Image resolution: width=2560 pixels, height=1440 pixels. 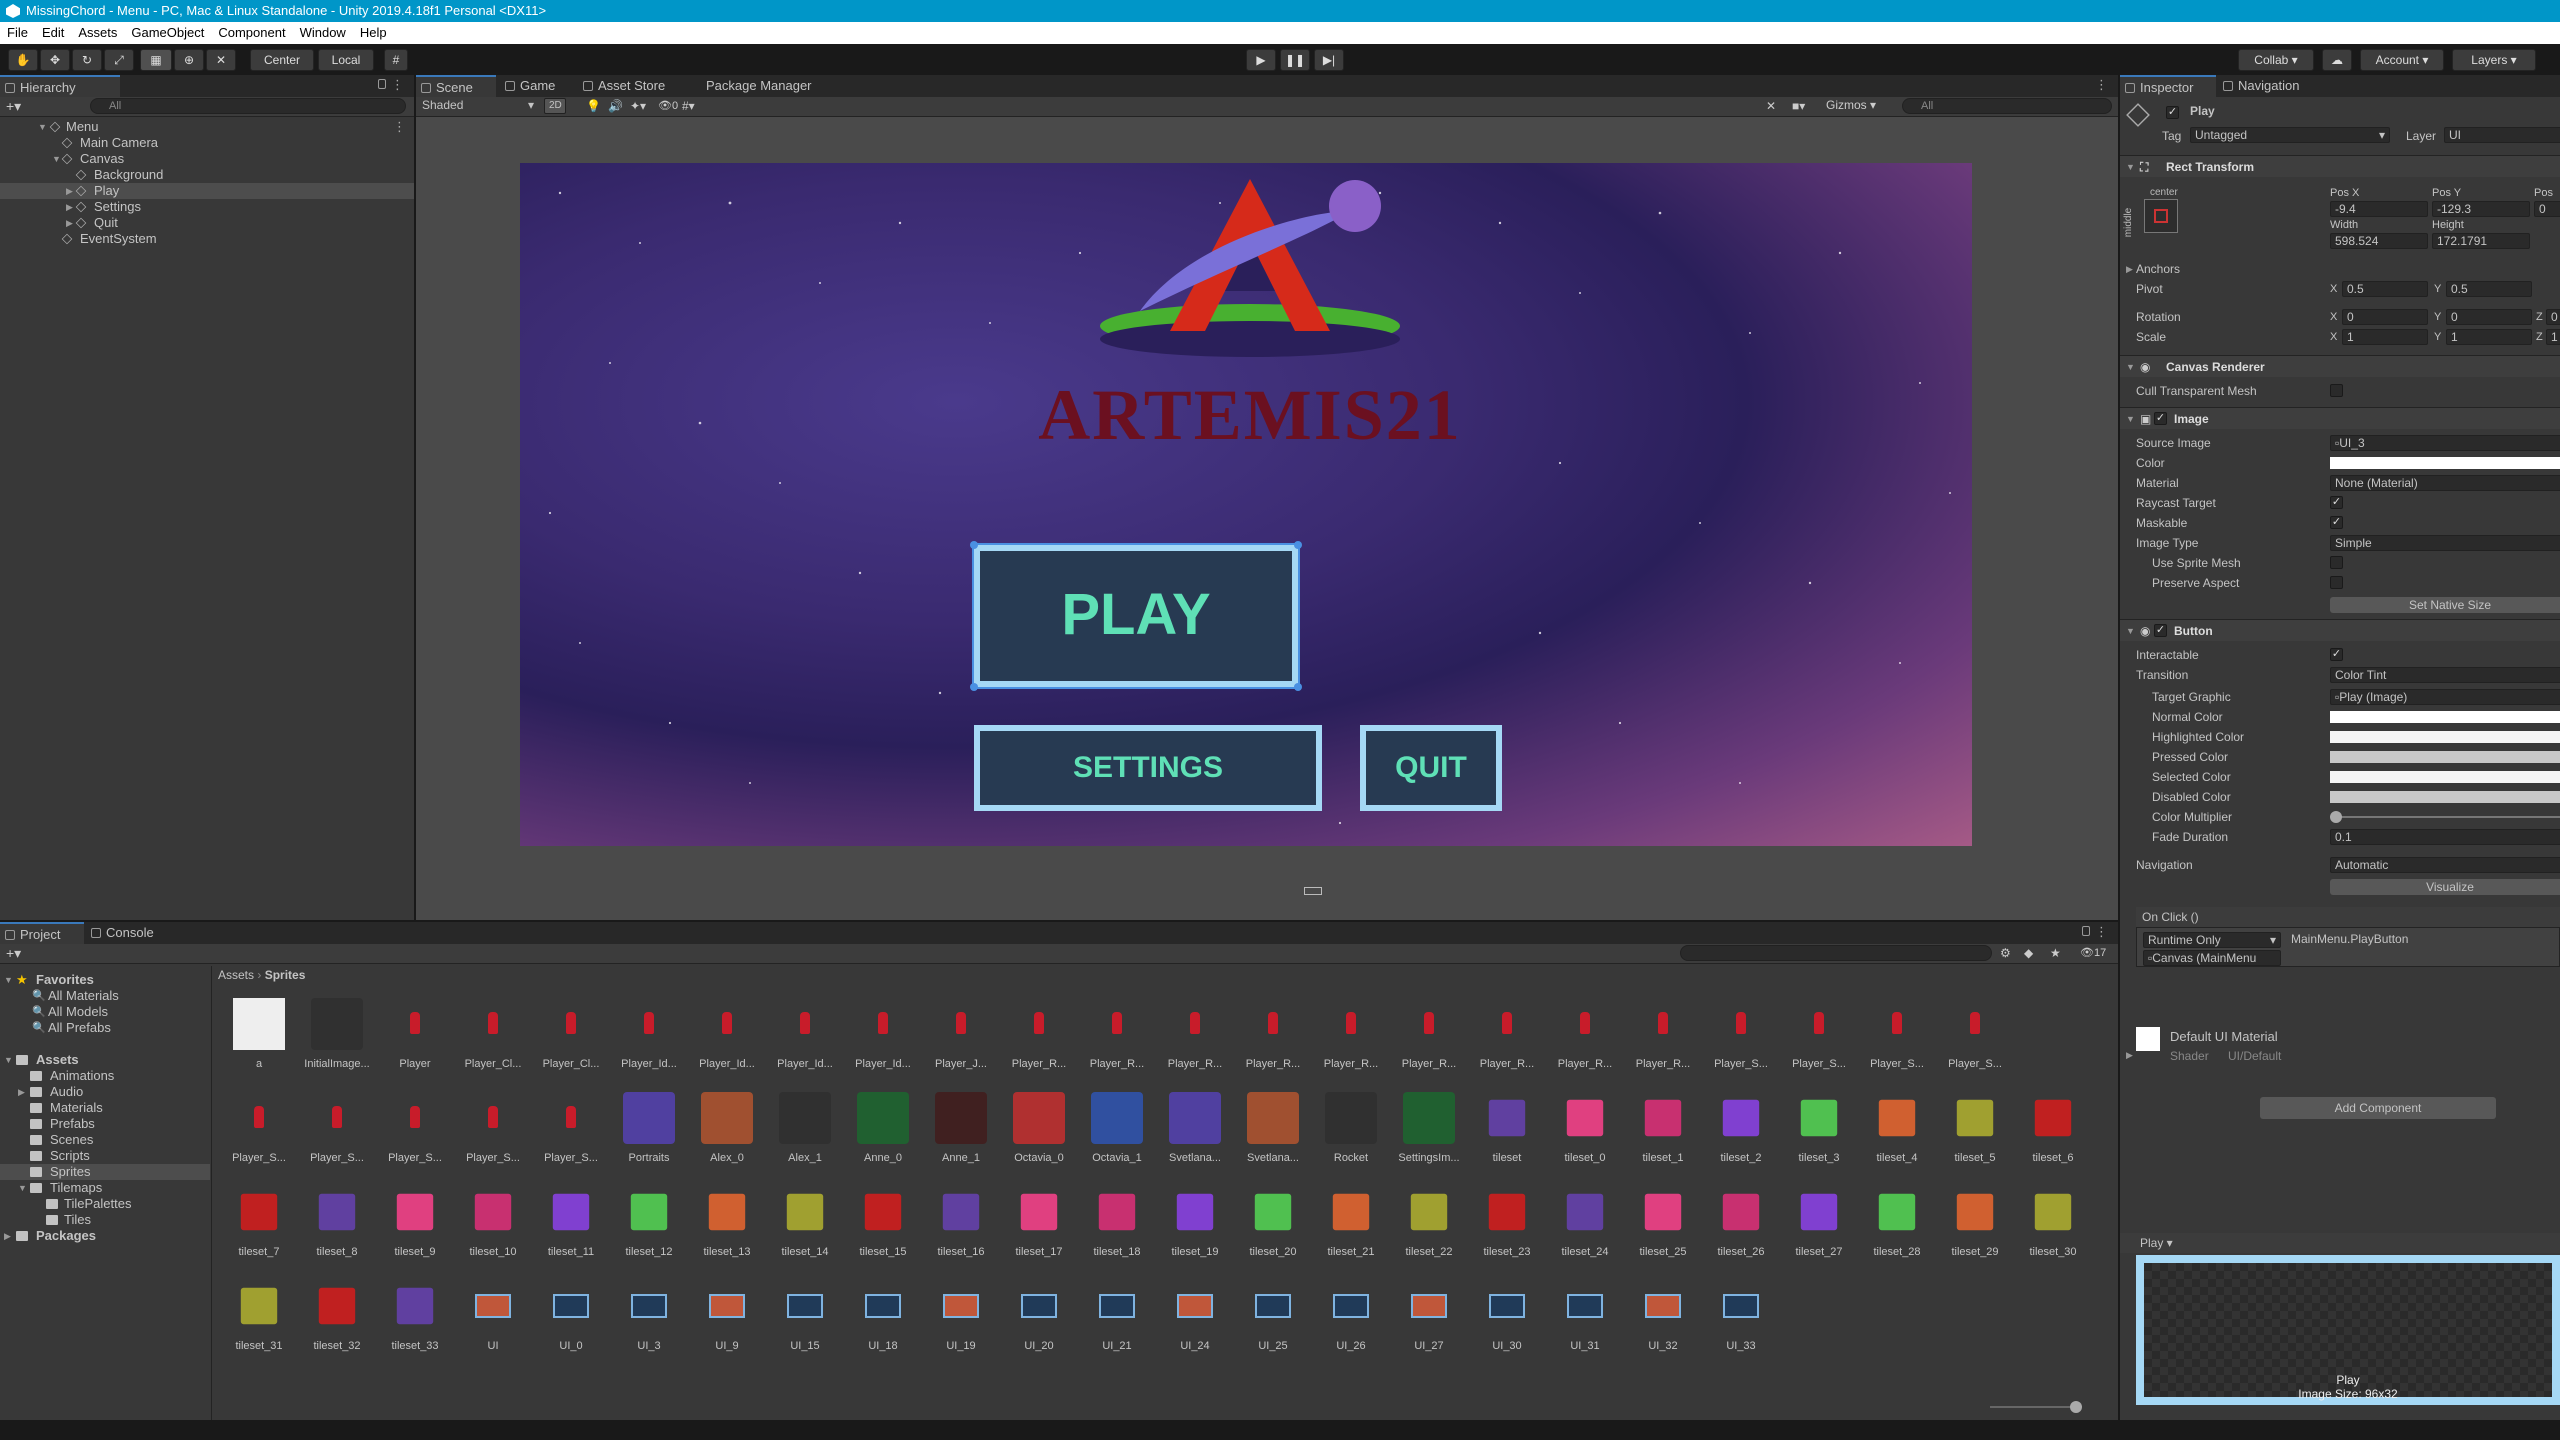 What do you see at coordinates (156, 60) in the screenshot?
I see `rect-tool-icon: ▦` at bounding box center [156, 60].